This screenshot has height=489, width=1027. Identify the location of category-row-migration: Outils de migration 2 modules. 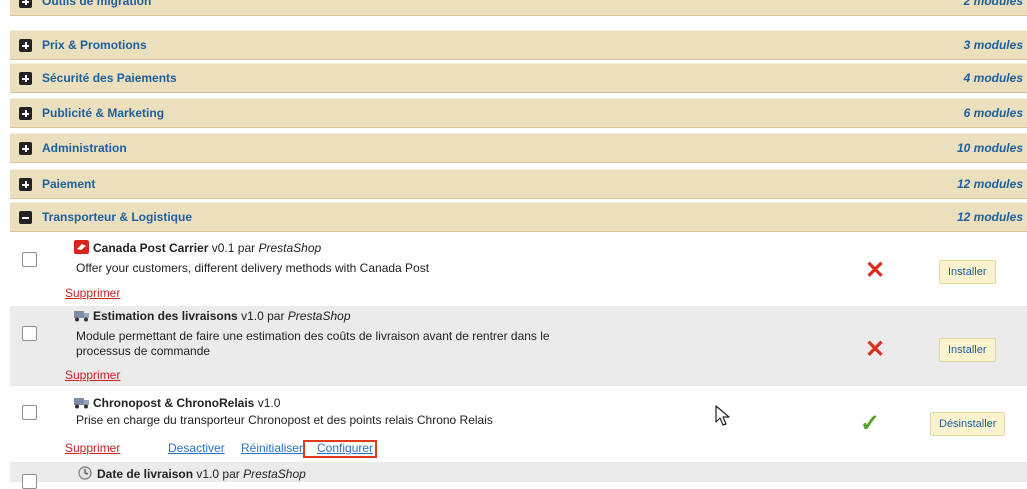
(518, 8).